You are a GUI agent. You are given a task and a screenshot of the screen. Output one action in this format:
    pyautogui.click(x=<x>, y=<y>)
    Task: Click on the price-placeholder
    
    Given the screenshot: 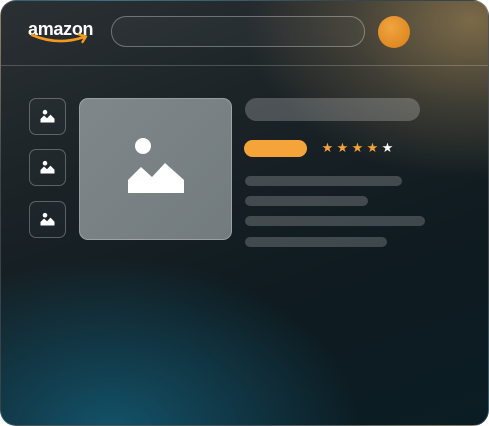 What is the action you would take?
    pyautogui.click(x=275, y=148)
    